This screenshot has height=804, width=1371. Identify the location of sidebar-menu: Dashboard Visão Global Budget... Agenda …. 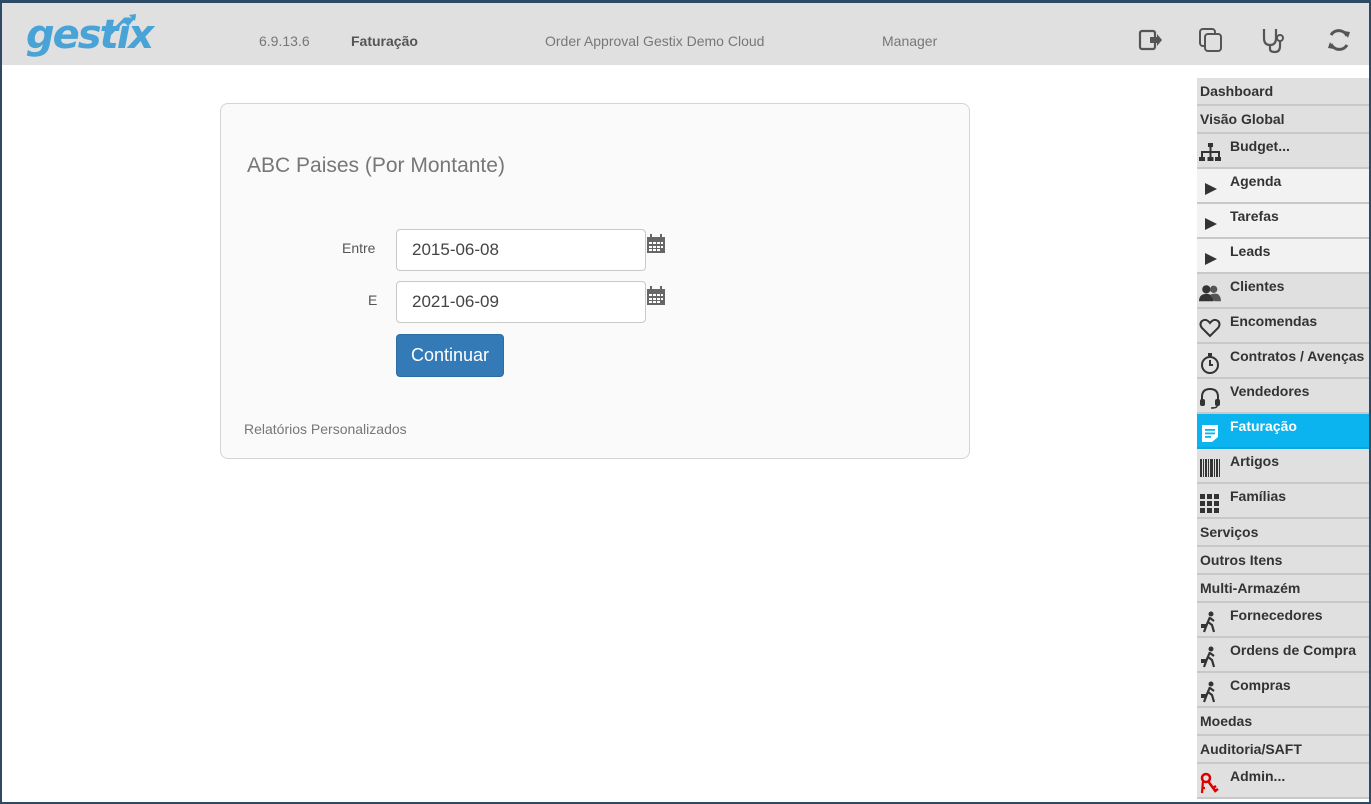
(1283, 440).